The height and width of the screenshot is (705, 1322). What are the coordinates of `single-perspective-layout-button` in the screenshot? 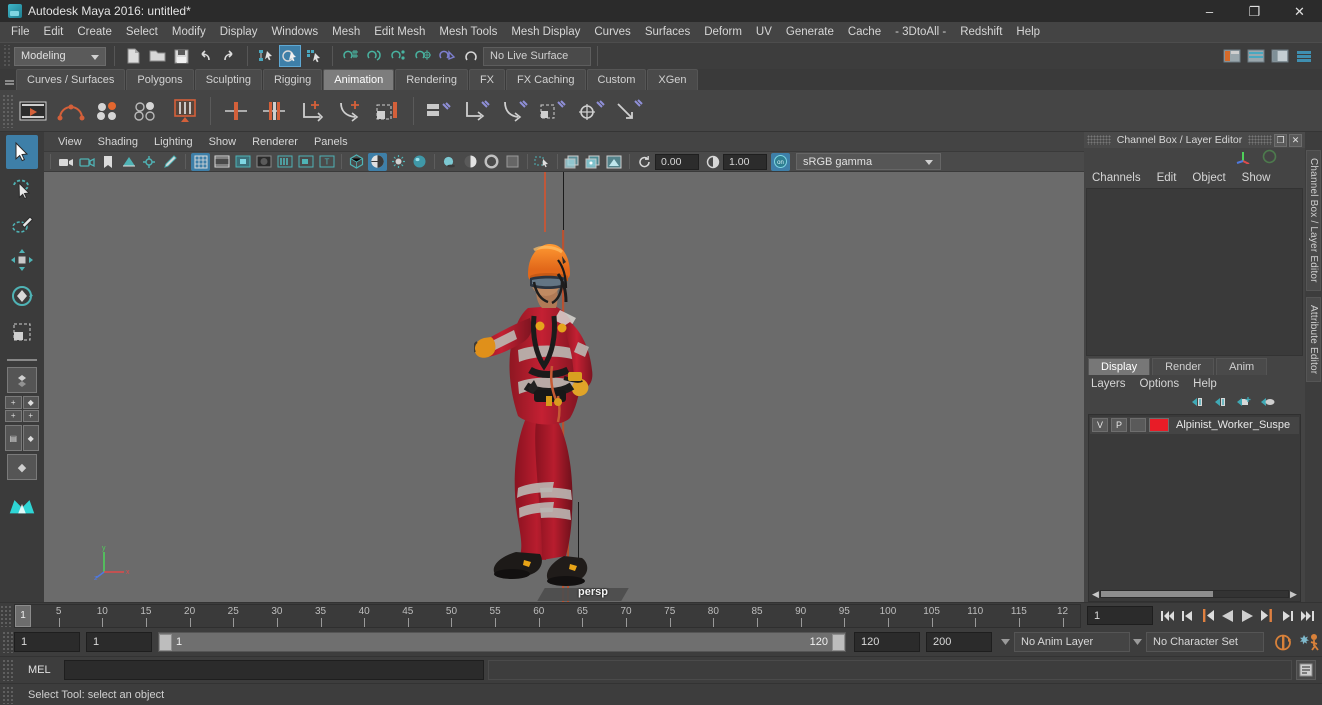 It's located at (22, 380).